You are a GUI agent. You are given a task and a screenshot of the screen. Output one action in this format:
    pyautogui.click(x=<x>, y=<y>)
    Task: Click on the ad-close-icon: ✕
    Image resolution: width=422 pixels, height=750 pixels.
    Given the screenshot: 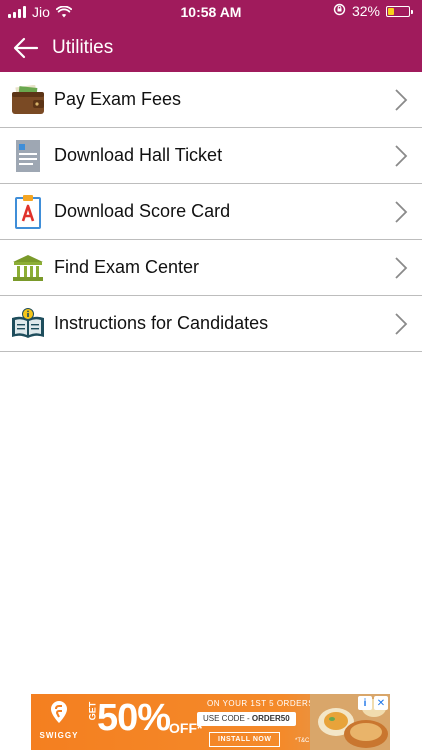 What is the action you would take?
    pyautogui.click(x=381, y=703)
    